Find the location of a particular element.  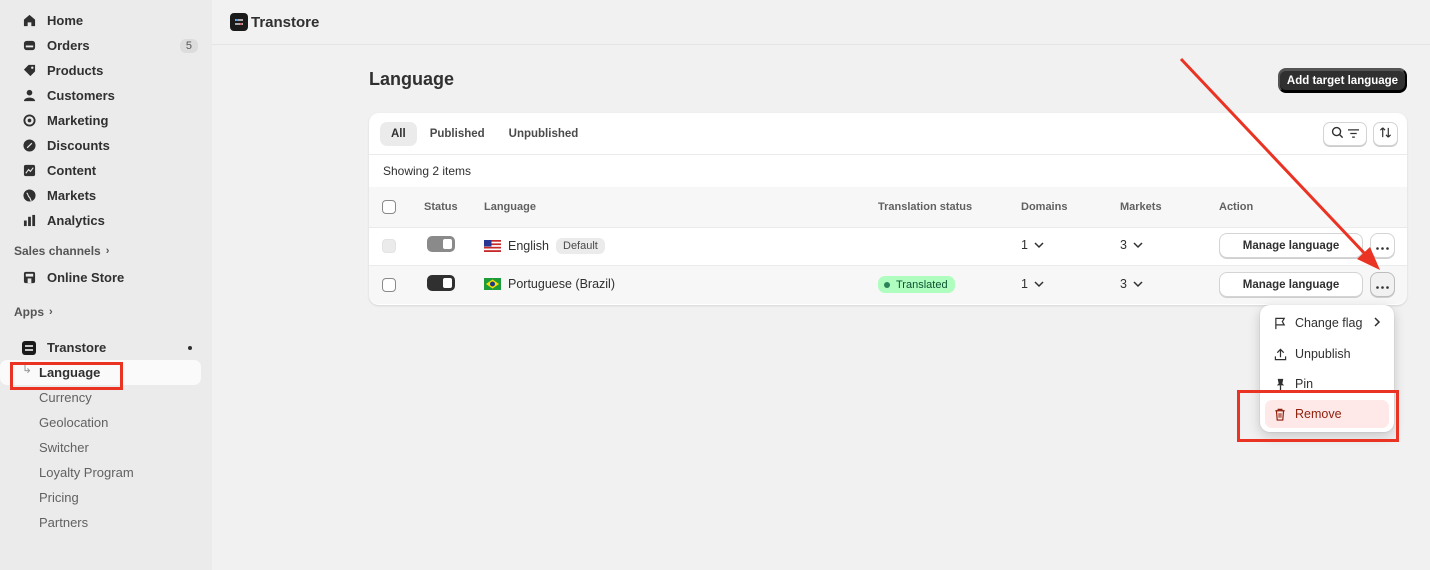

tag-icon is located at coordinates (29, 71).